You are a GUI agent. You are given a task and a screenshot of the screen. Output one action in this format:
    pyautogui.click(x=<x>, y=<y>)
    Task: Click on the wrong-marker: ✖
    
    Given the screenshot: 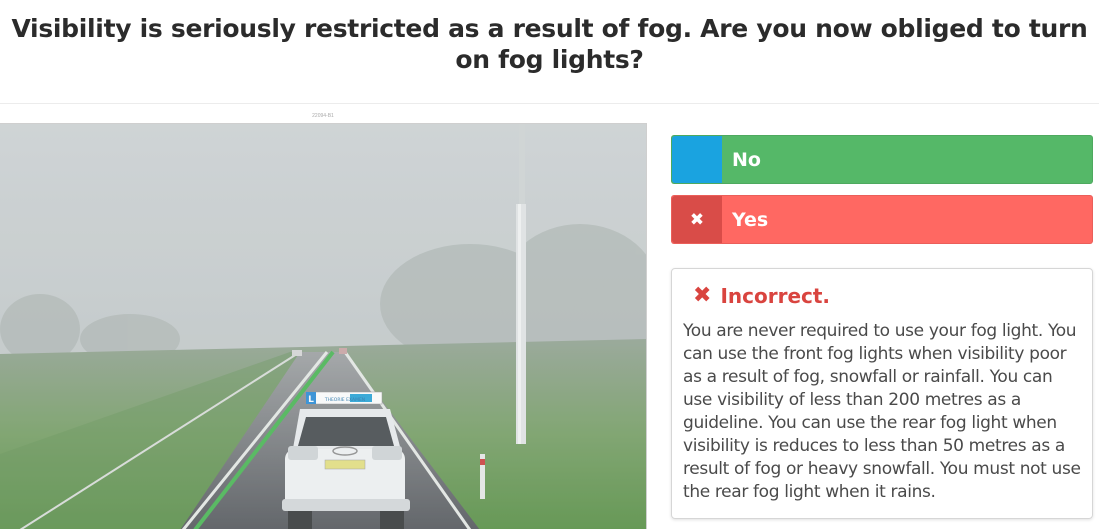 What is the action you would take?
    pyautogui.click(x=697, y=219)
    